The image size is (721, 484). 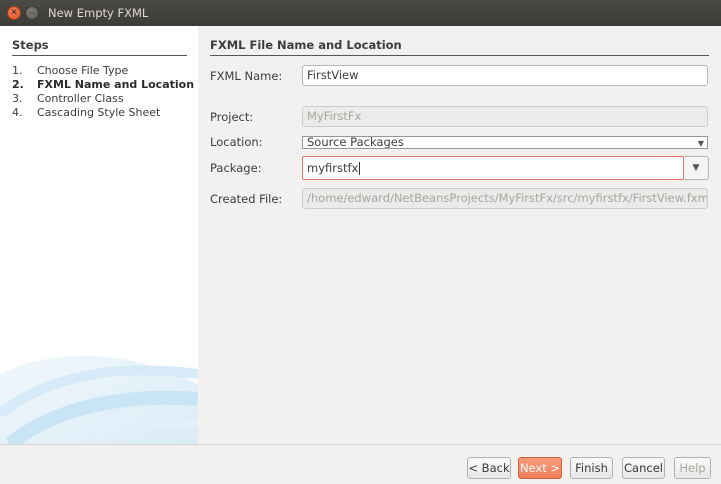 I want to click on text-cursor, so click(x=360, y=168).